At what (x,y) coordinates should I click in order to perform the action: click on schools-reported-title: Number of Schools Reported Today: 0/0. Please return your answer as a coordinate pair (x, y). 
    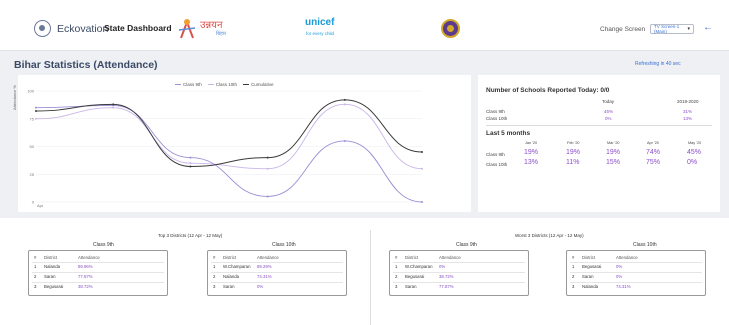
    Looking at the image, I should click on (548, 90).